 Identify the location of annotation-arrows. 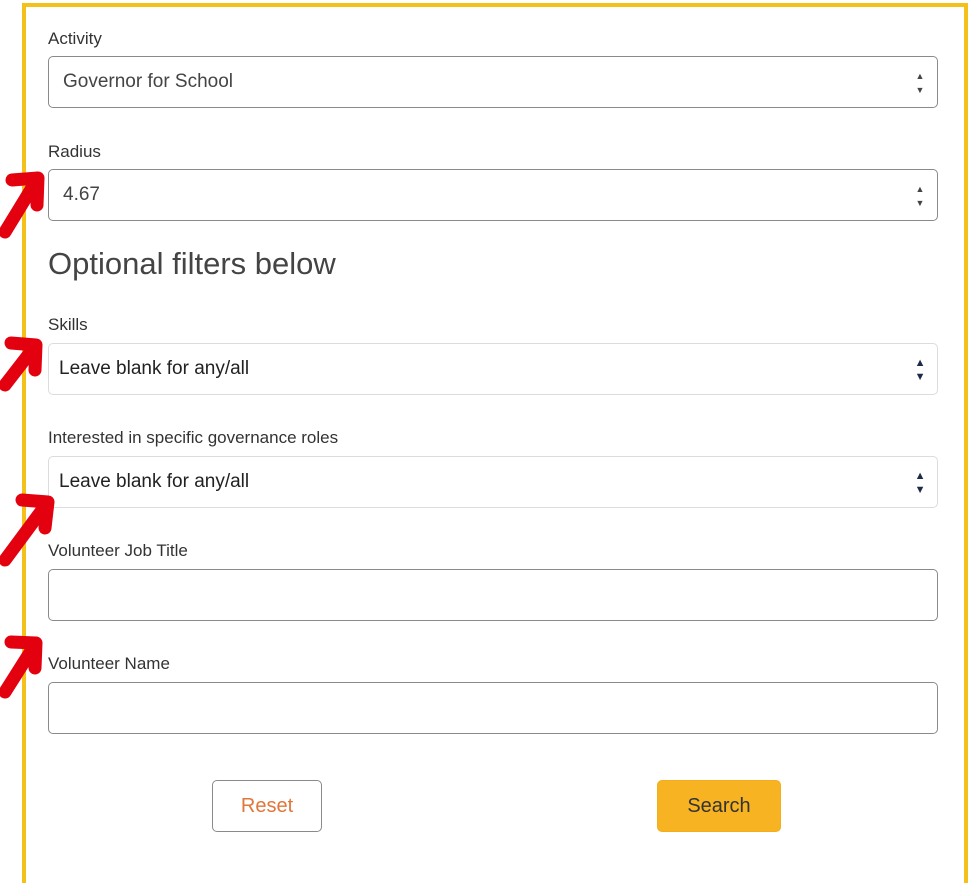
(27, 435).